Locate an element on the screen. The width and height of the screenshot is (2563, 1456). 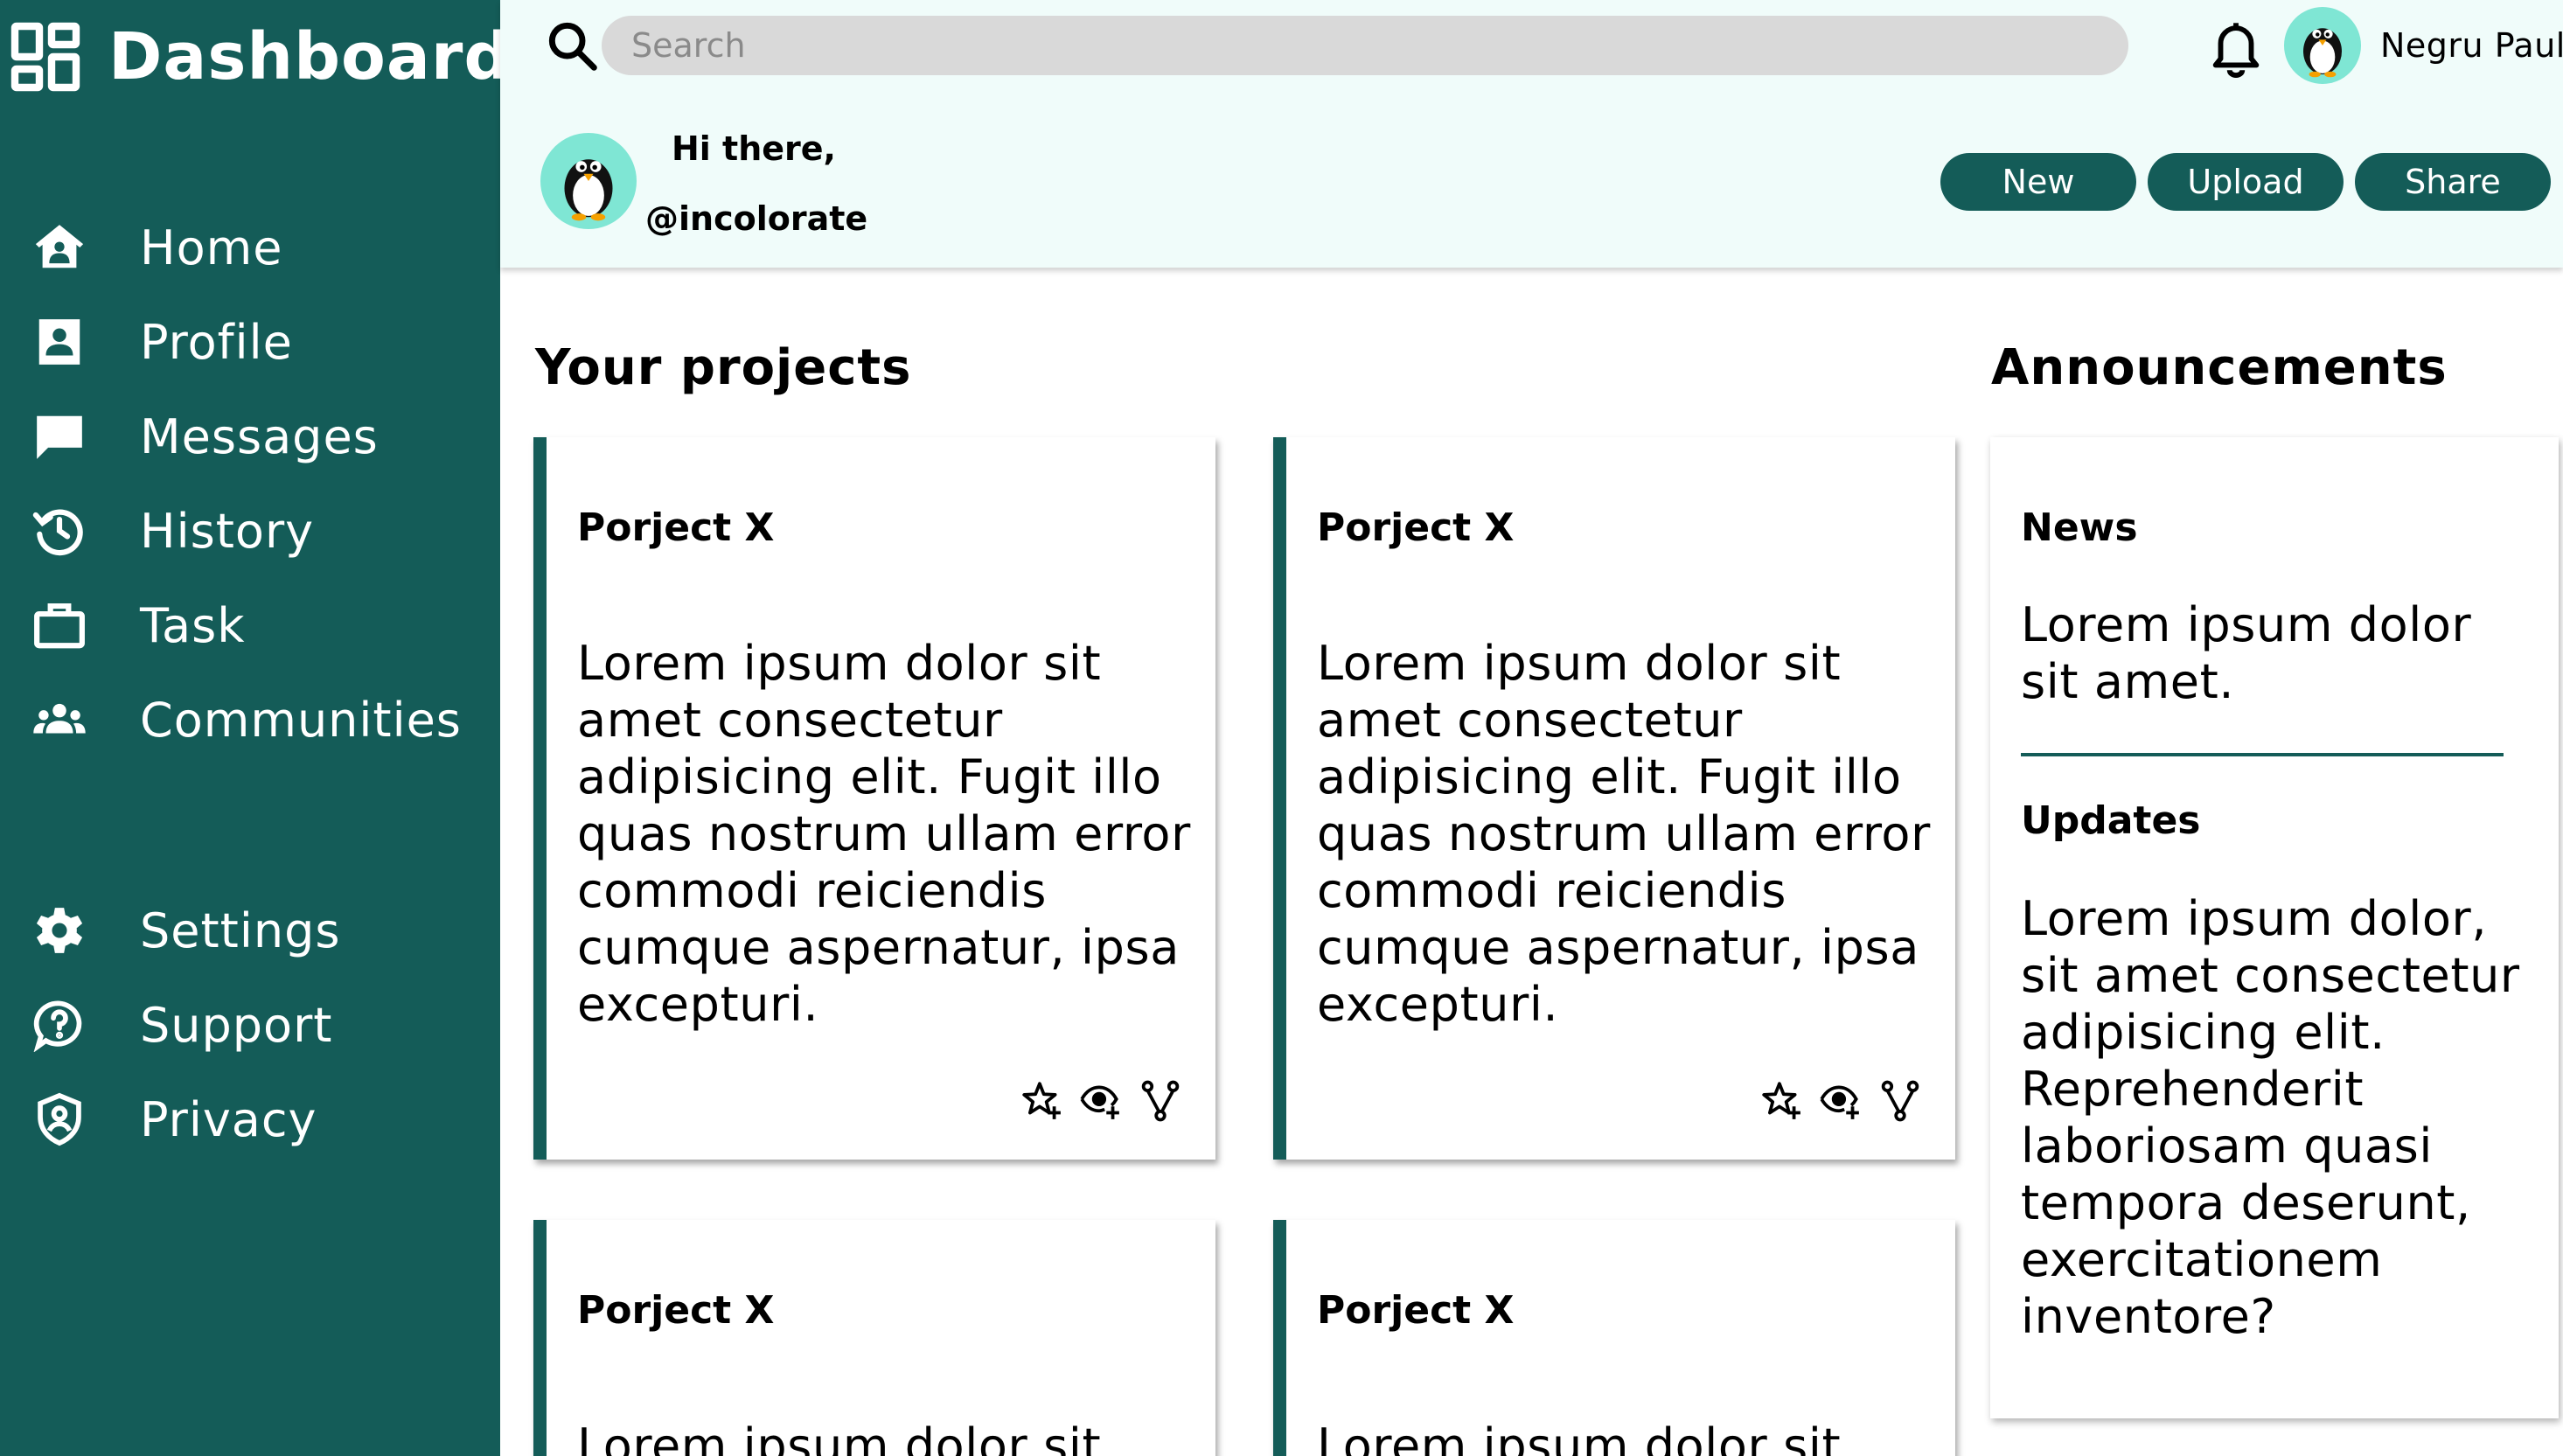
user-name: Negru Paul is located at coordinates (2471, 45).